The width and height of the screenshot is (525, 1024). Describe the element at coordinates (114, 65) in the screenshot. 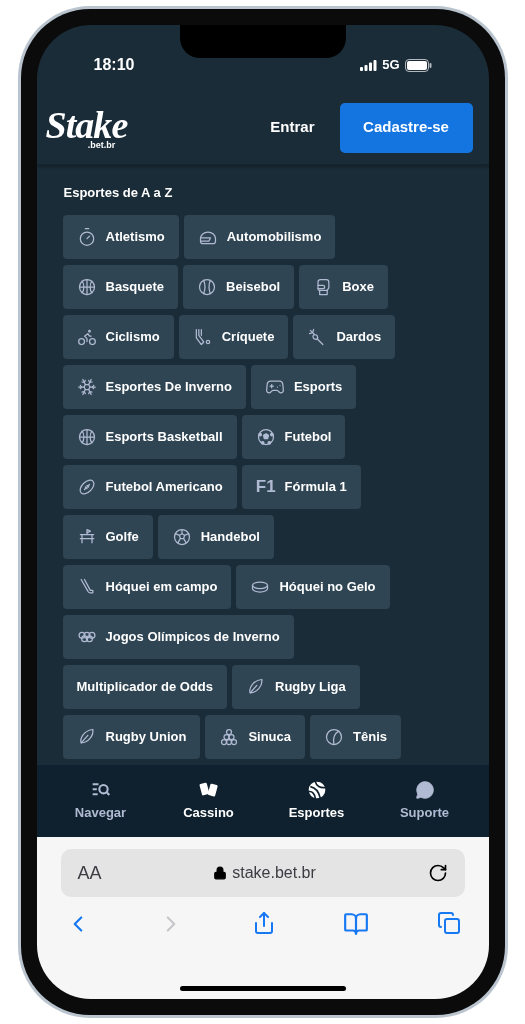

I see `status-time: 18:10` at that location.